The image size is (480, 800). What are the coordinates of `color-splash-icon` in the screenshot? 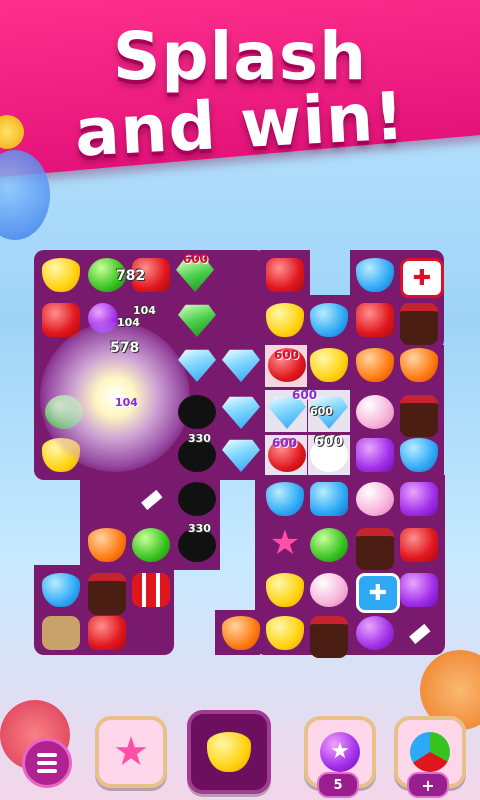 It's located at (430, 752).